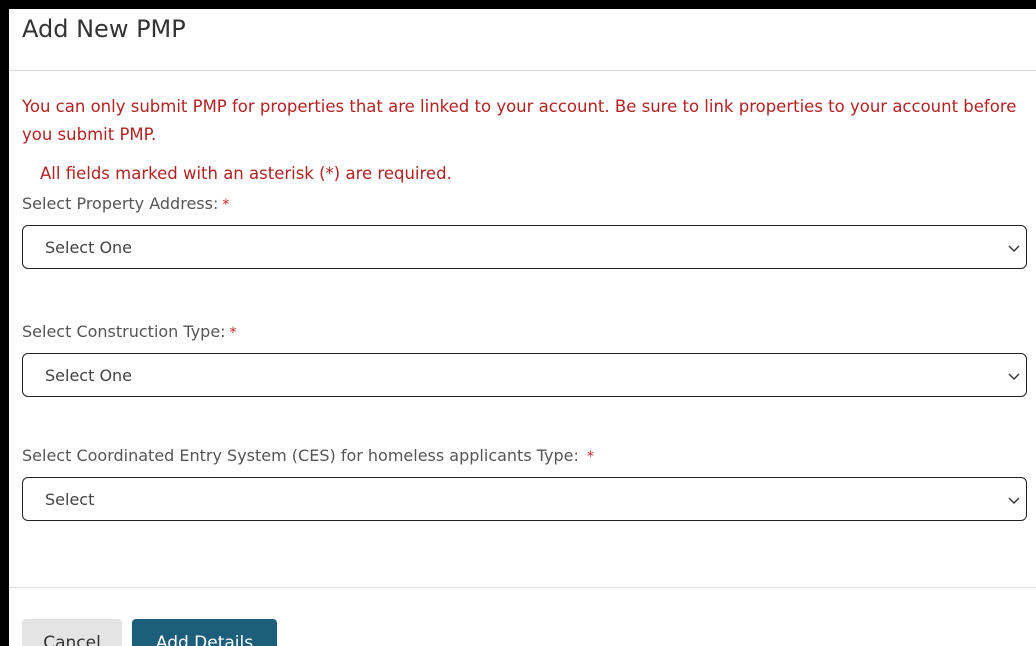  Describe the element at coordinates (70, 499) in the screenshot. I see `ces-type-value: Select` at that location.